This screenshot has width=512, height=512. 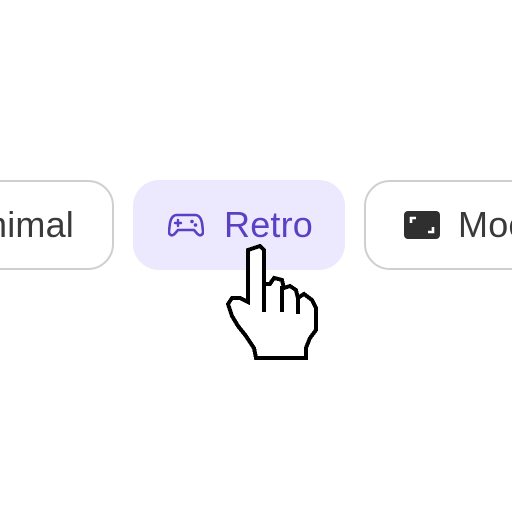 What do you see at coordinates (269, 224) in the screenshot?
I see `chip-retro-label: Retro` at bounding box center [269, 224].